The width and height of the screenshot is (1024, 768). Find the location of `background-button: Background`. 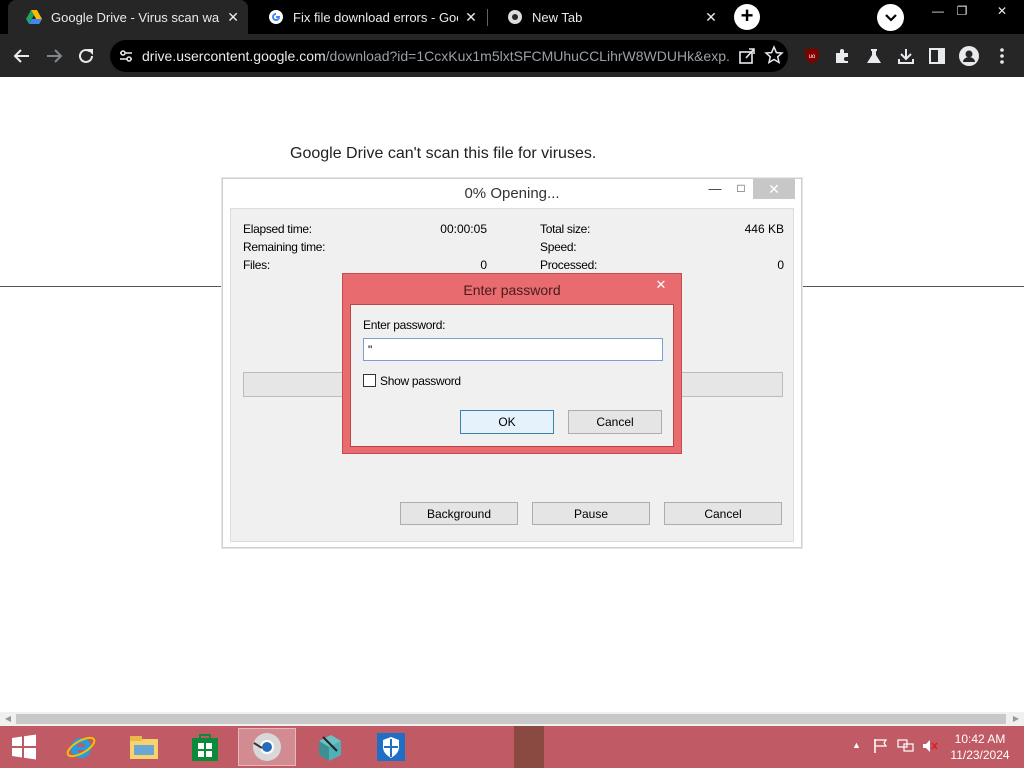

background-button: Background is located at coordinates (459, 513).